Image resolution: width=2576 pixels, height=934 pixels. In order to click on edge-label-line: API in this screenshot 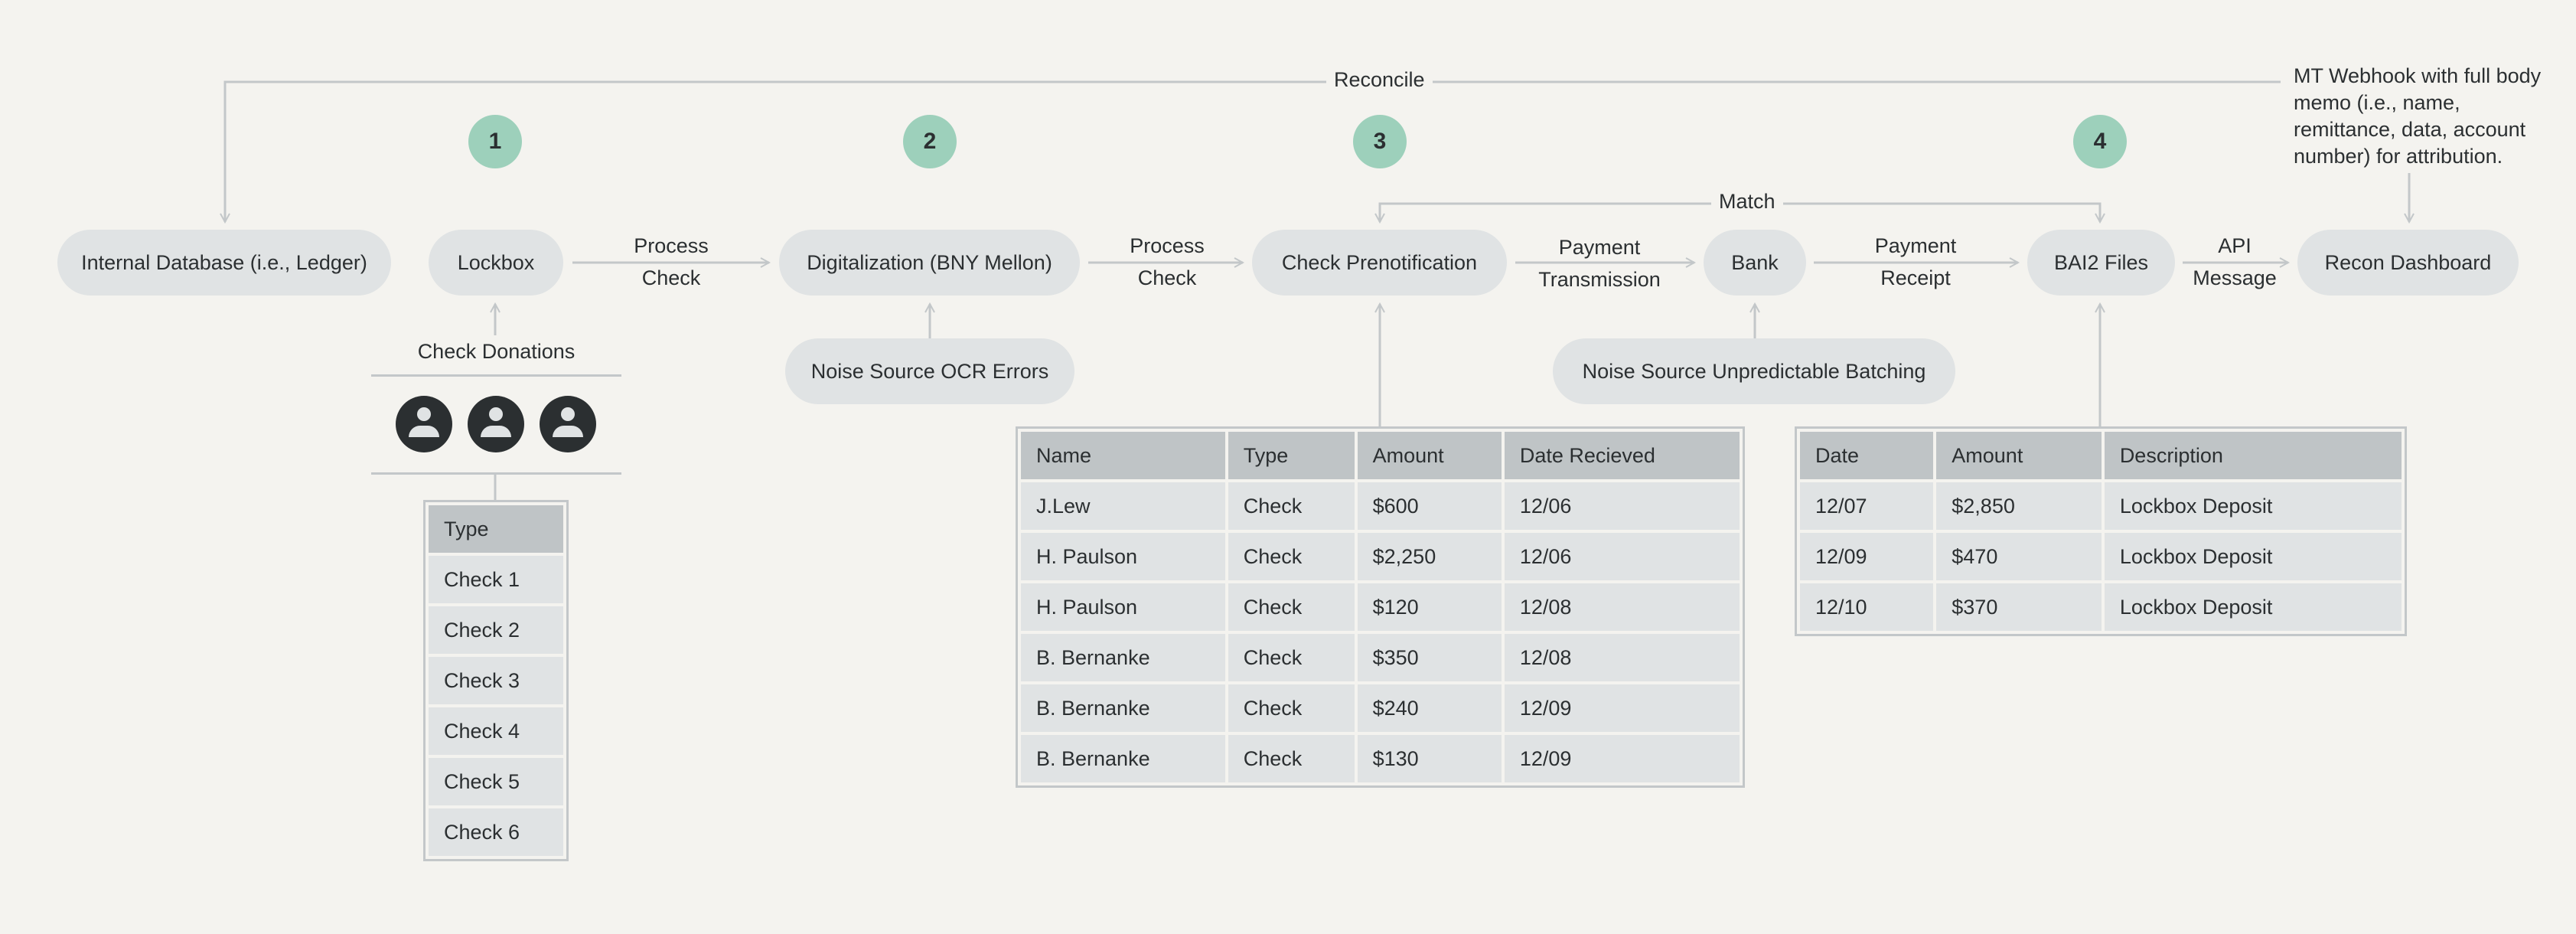, I will do `click(2235, 245)`.